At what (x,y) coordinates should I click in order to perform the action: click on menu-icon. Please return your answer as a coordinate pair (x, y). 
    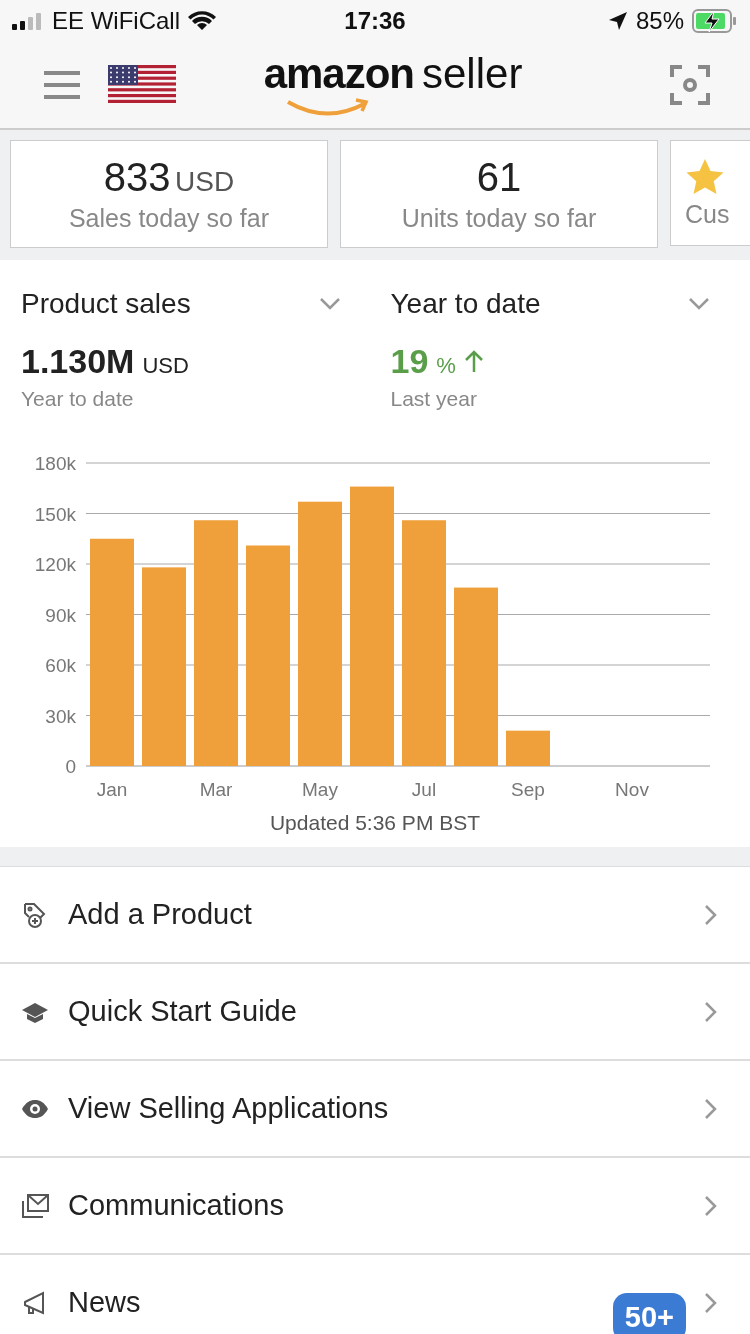
    Looking at the image, I should click on (62, 85).